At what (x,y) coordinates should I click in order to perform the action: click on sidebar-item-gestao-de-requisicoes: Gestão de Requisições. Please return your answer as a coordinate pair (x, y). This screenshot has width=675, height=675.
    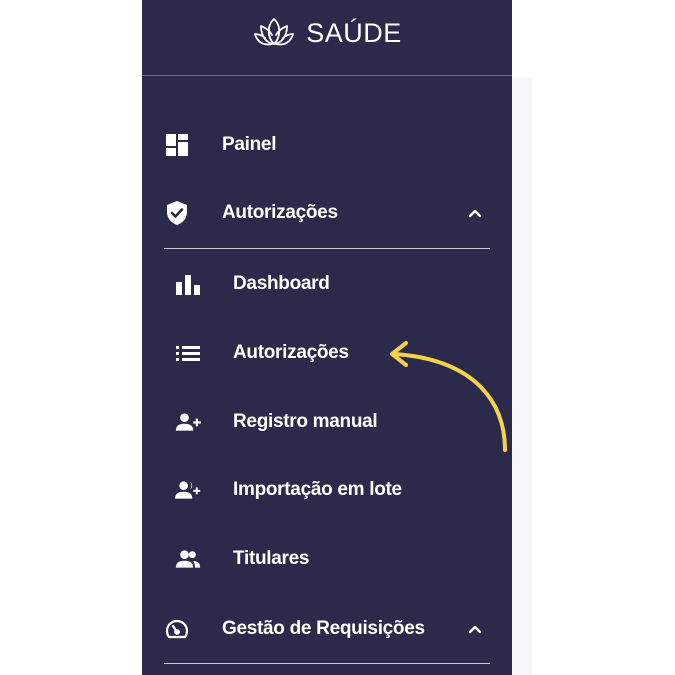
    Looking at the image, I should click on (327, 629).